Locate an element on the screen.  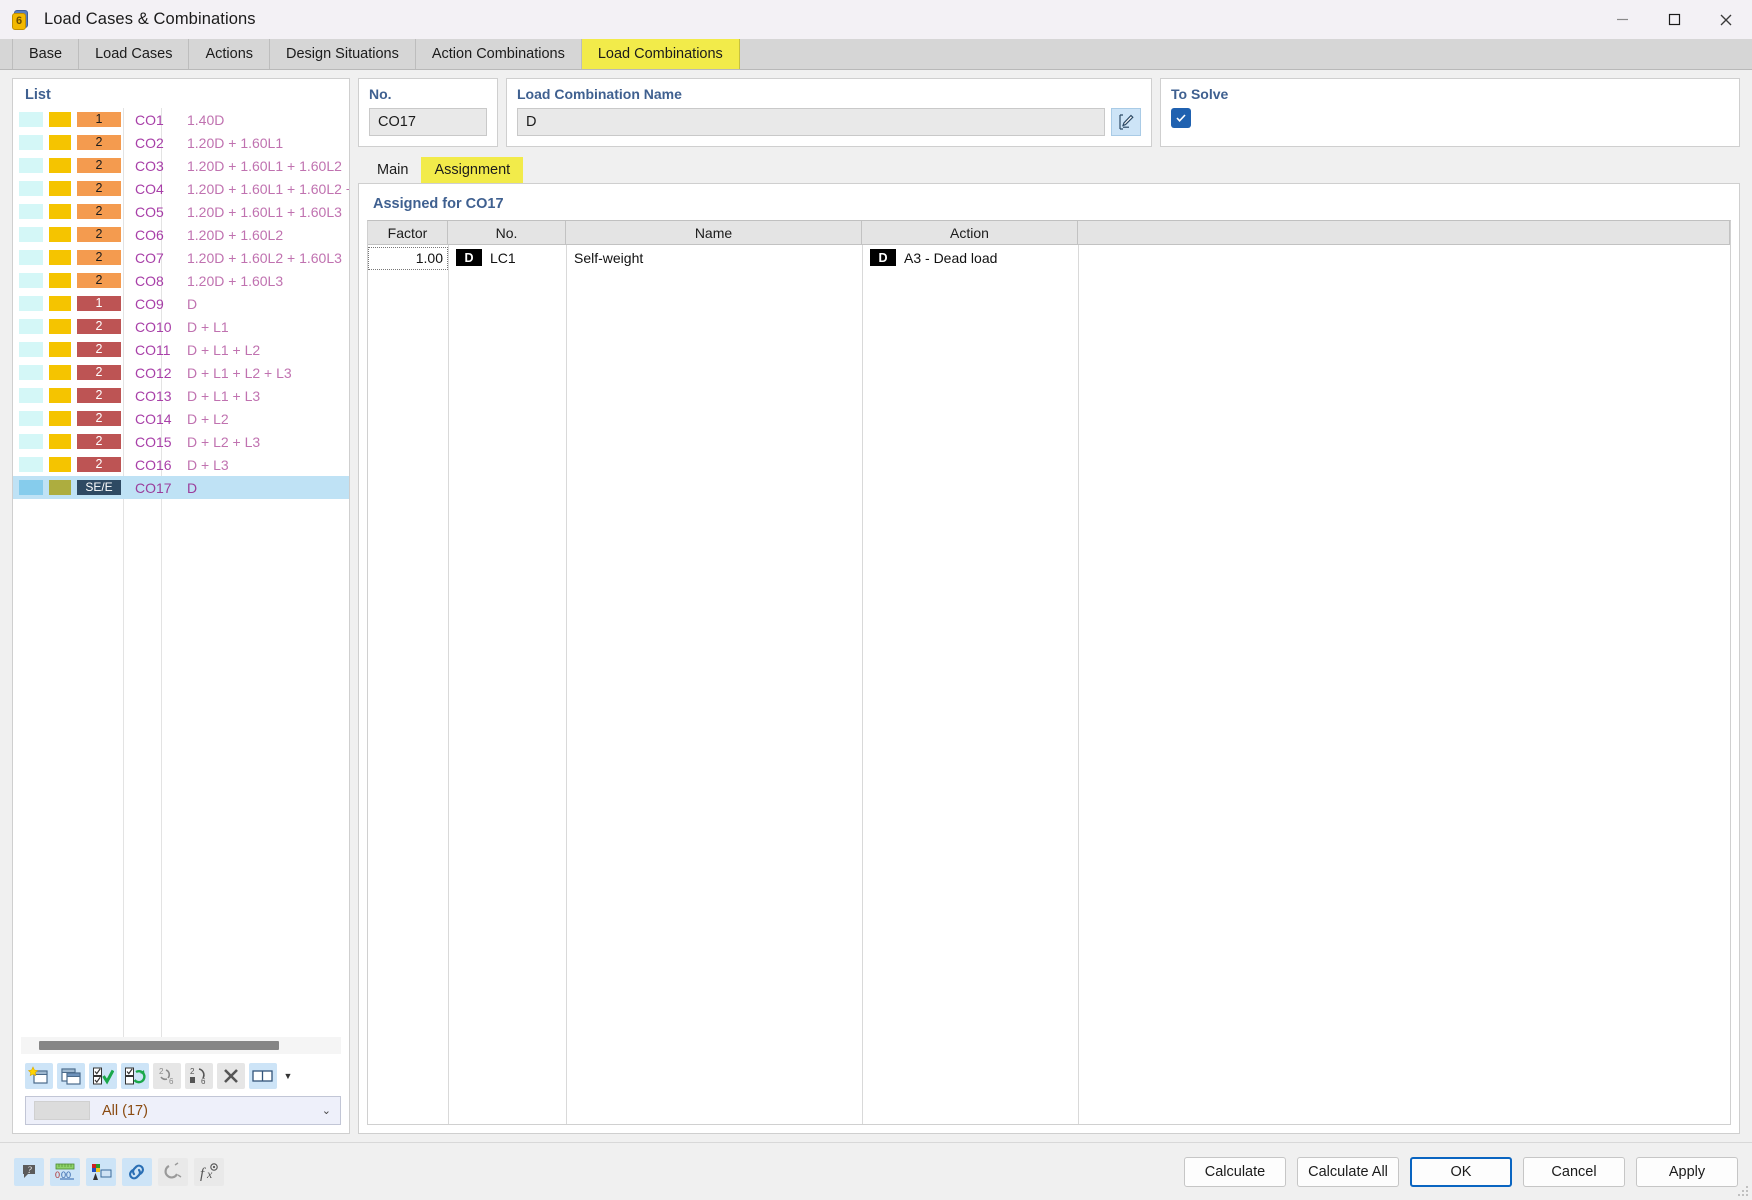
cell-factor: 1.00 is located at coordinates (408, 258).